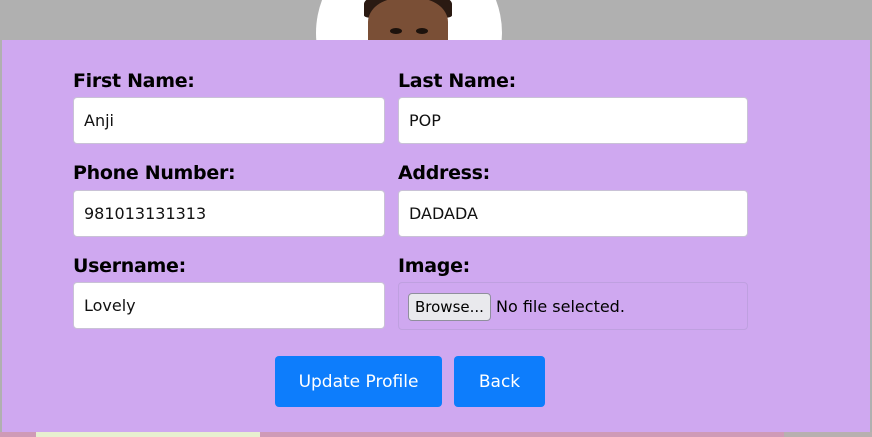  I want to click on image-file-input: Browse... No file selected., so click(573, 306).